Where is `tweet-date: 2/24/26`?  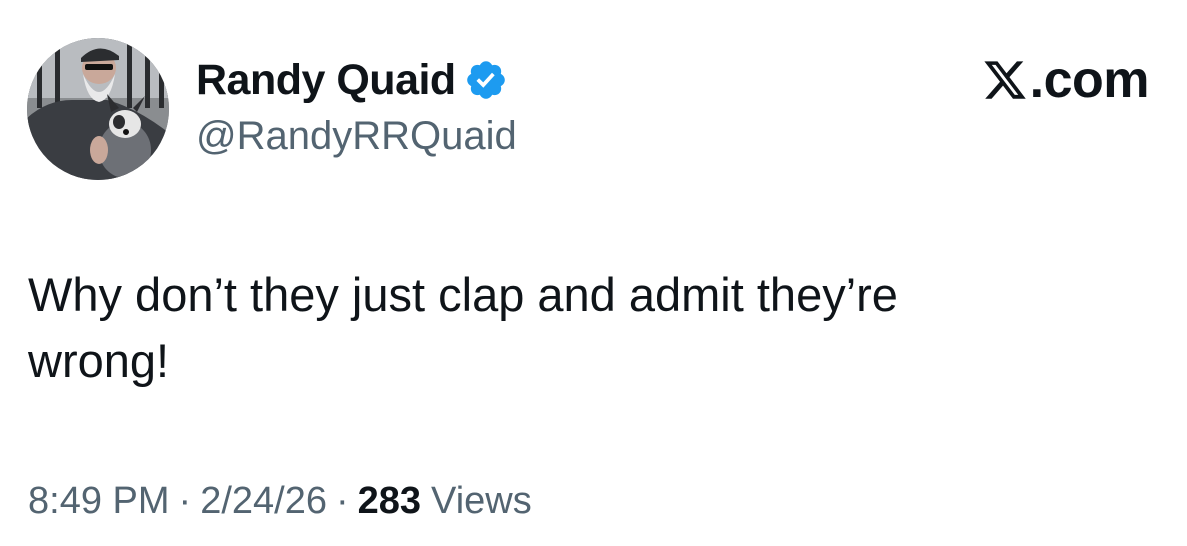 tweet-date: 2/24/26 is located at coordinates (263, 501).